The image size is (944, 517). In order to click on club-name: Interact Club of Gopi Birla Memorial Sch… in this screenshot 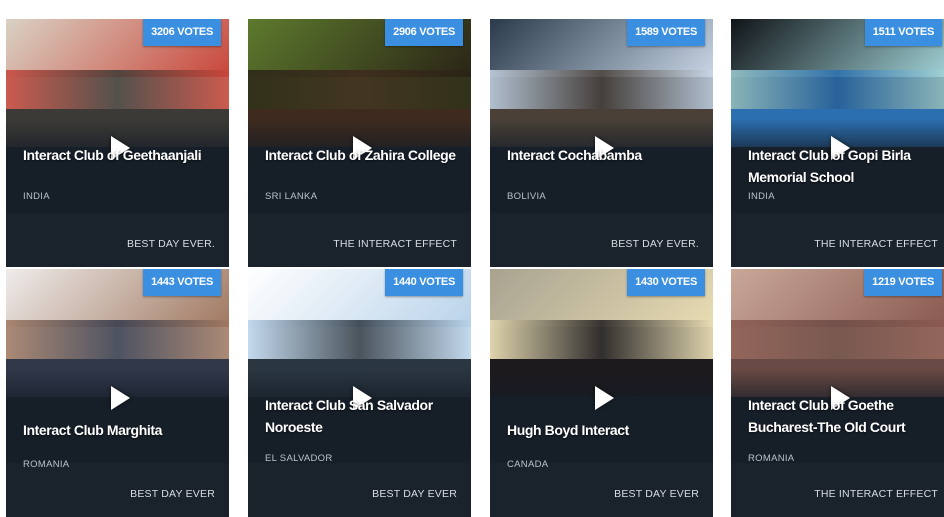, I will do `click(841, 166)`.